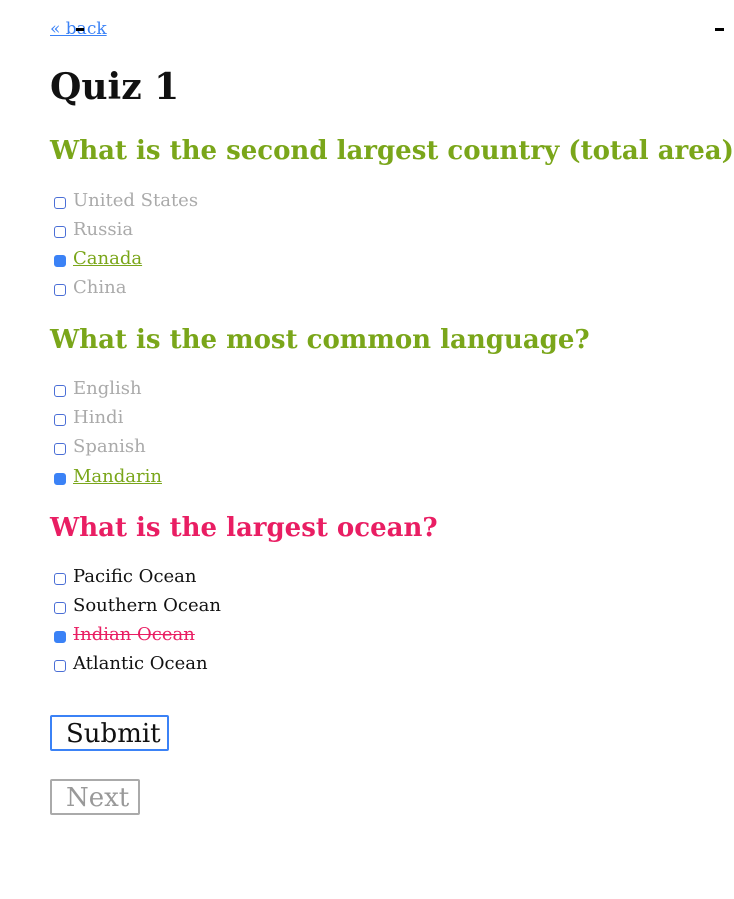  What do you see at coordinates (95, 797) in the screenshot?
I see `next-button: Next` at bounding box center [95, 797].